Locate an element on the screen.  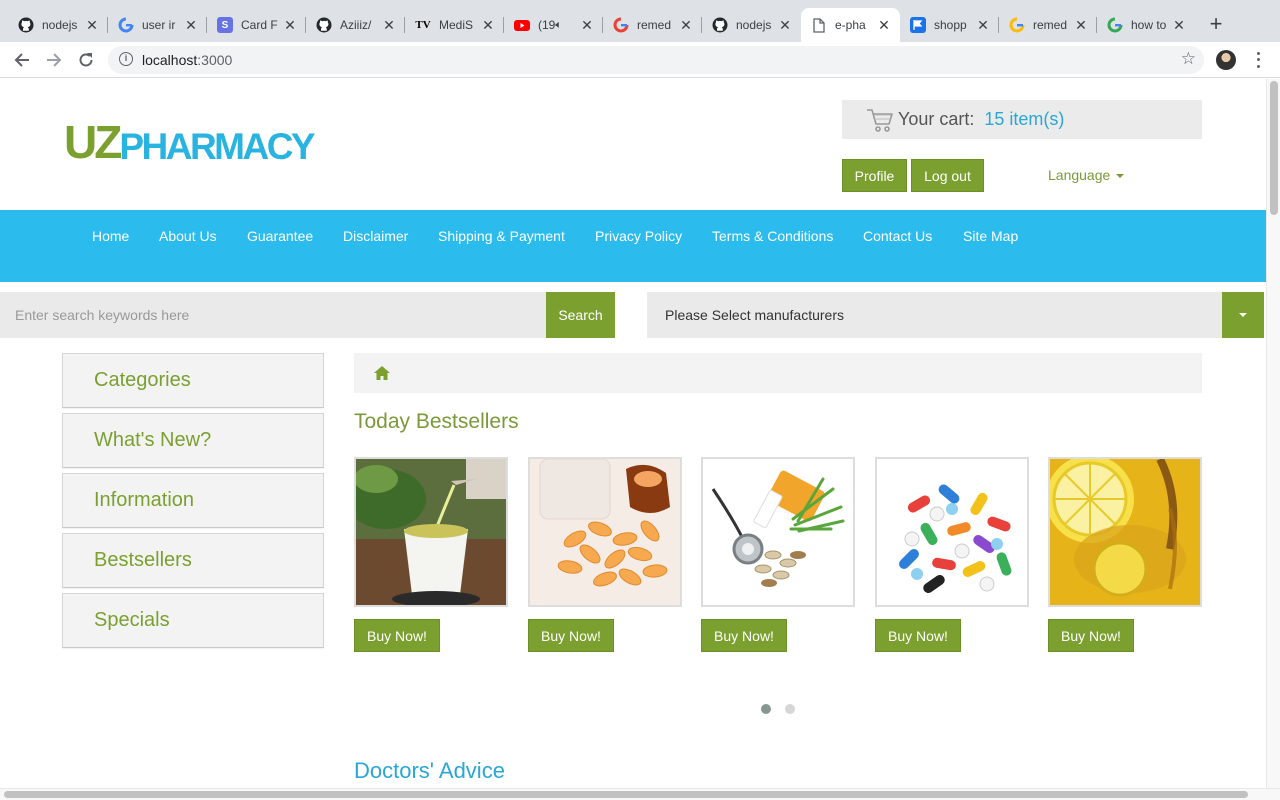
profile-button: Profile is located at coordinates (874, 175).